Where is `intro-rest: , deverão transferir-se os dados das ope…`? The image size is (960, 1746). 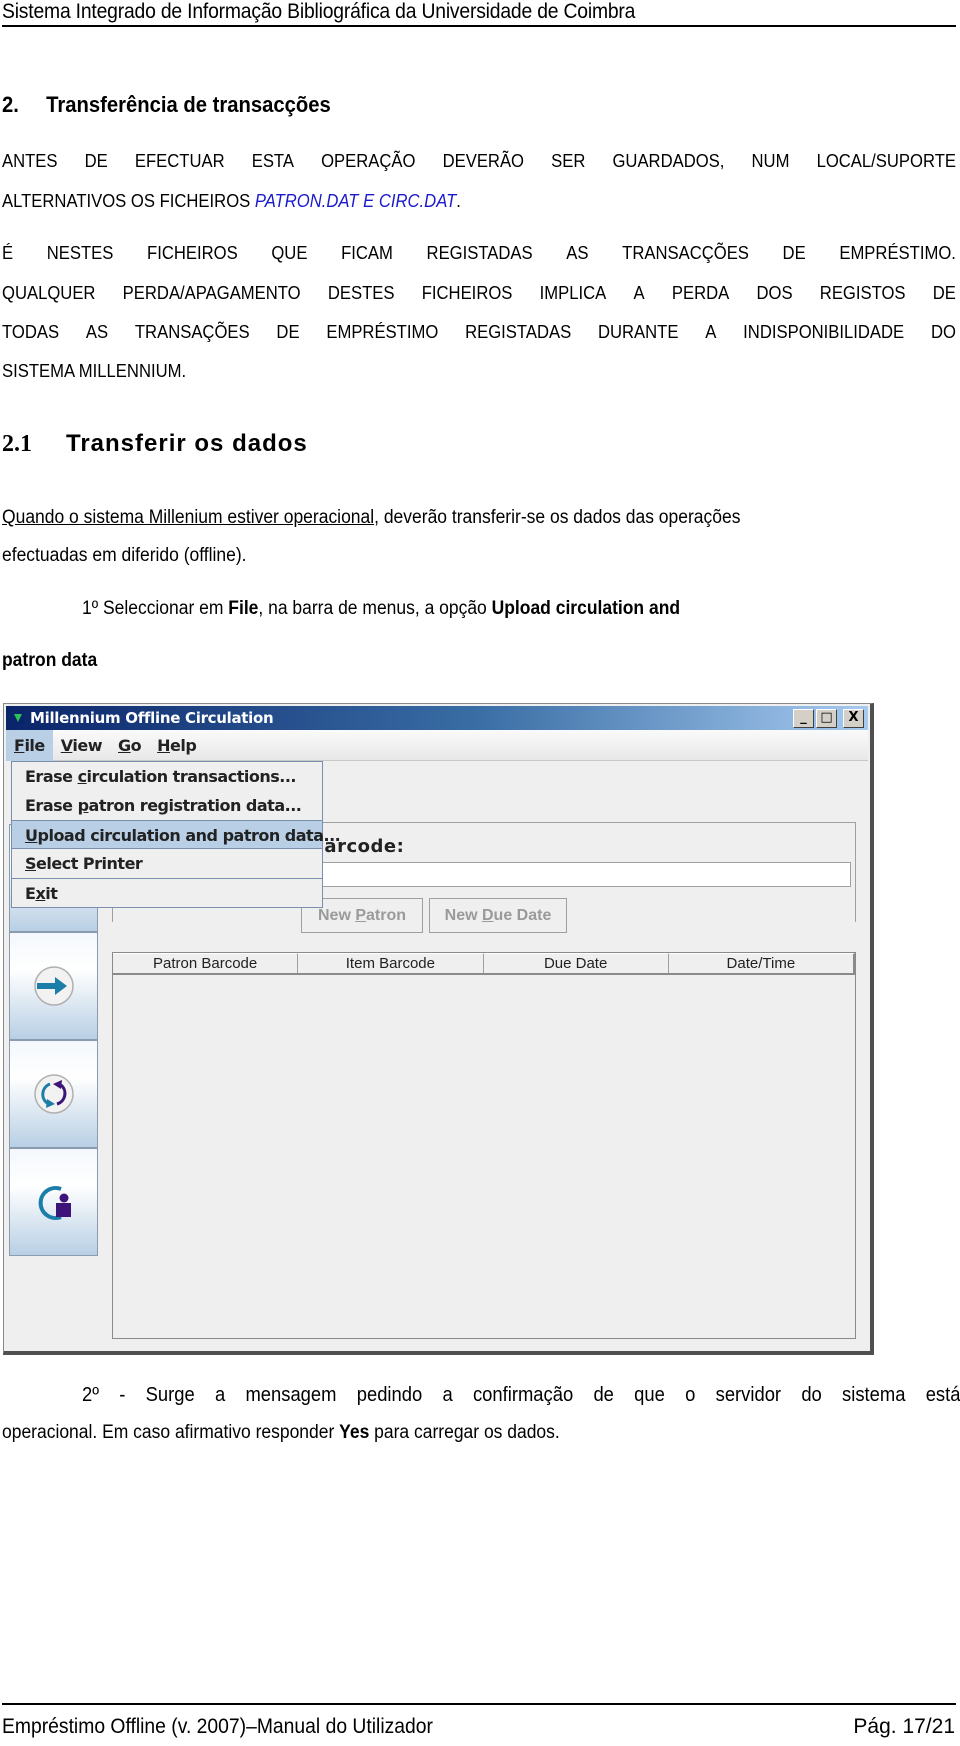 intro-rest: , deverão transferir-se os dados das ope… is located at coordinates (557, 517).